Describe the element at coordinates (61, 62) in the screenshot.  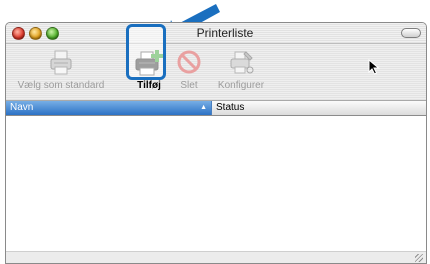
I see `default-printer-icon` at that location.